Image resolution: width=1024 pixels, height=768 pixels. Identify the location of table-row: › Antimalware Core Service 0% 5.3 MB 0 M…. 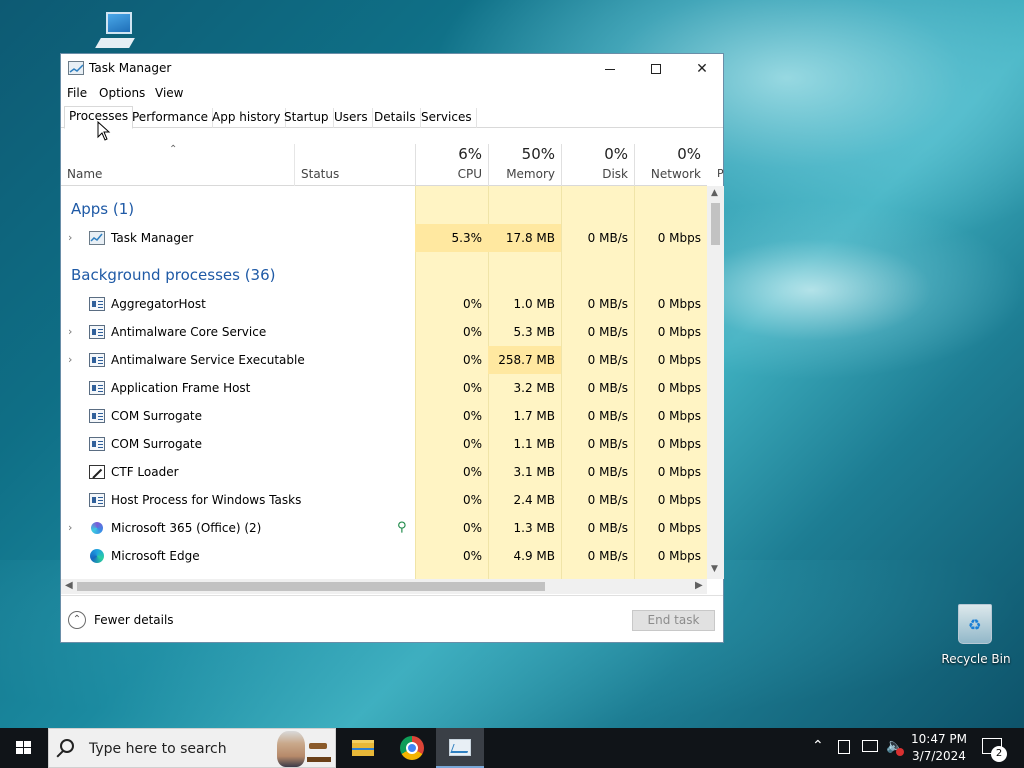
(384, 332).